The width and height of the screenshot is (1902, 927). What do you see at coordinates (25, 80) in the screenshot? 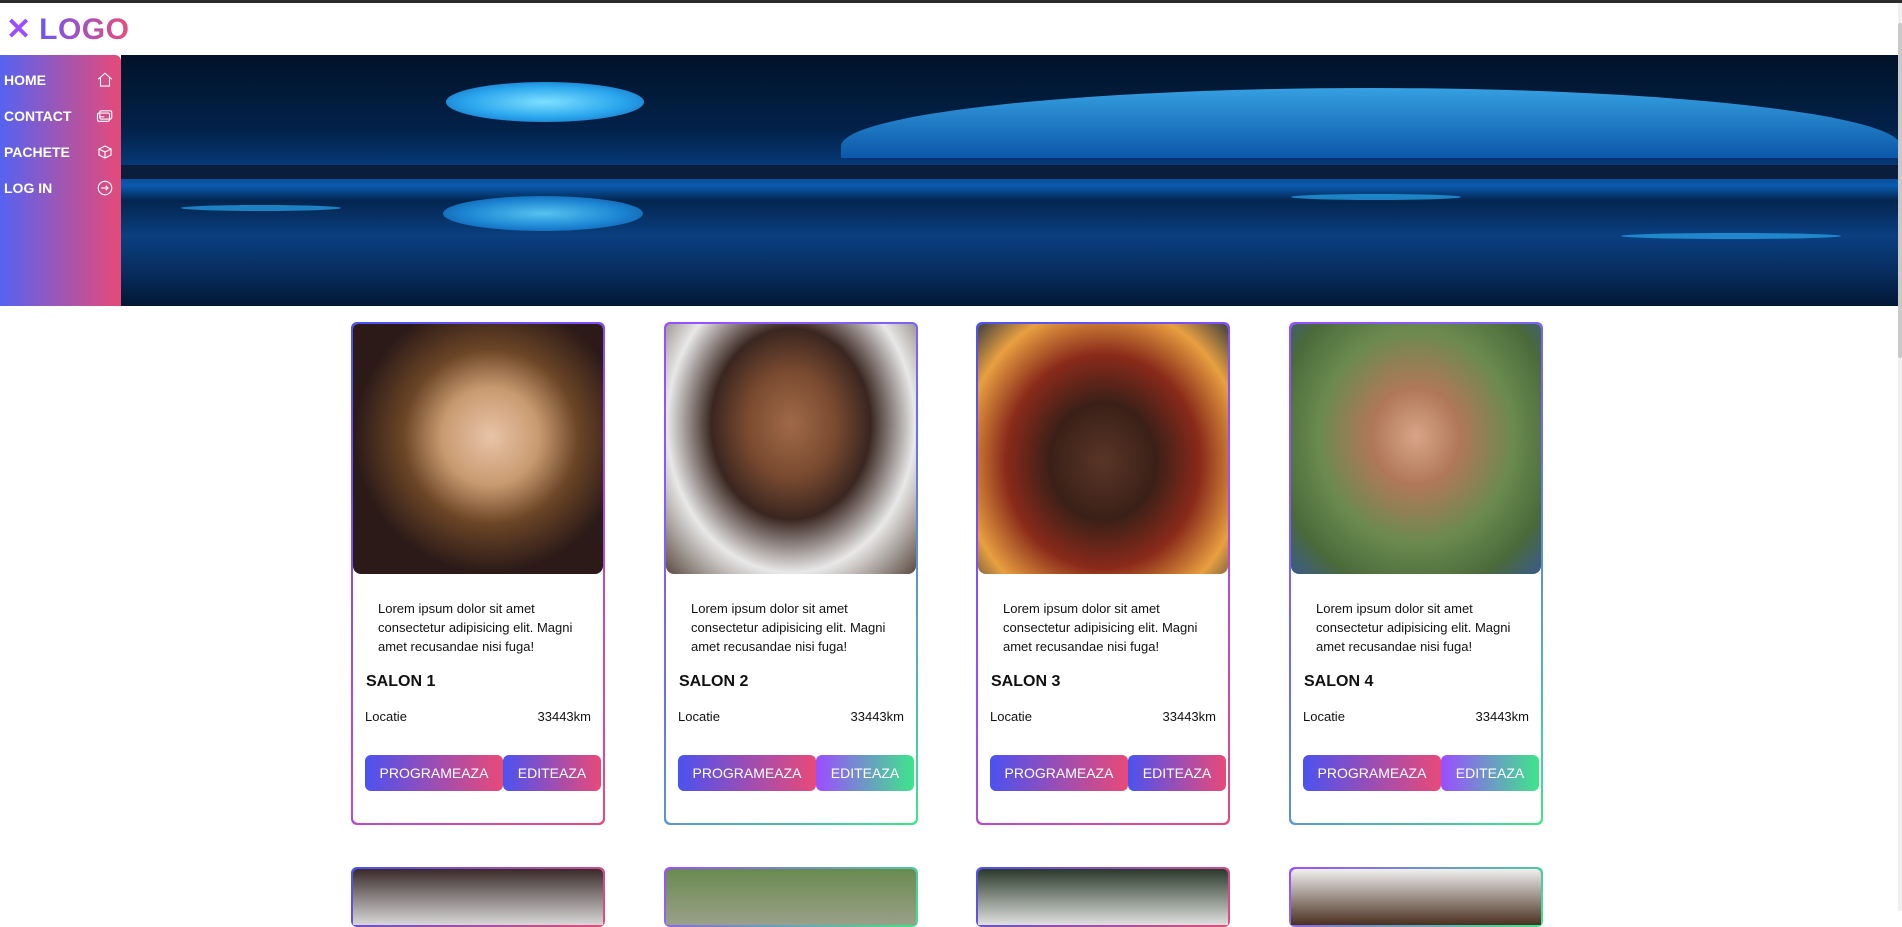
I see `sidebar-item-label: HOME` at bounding box center [25, 80].